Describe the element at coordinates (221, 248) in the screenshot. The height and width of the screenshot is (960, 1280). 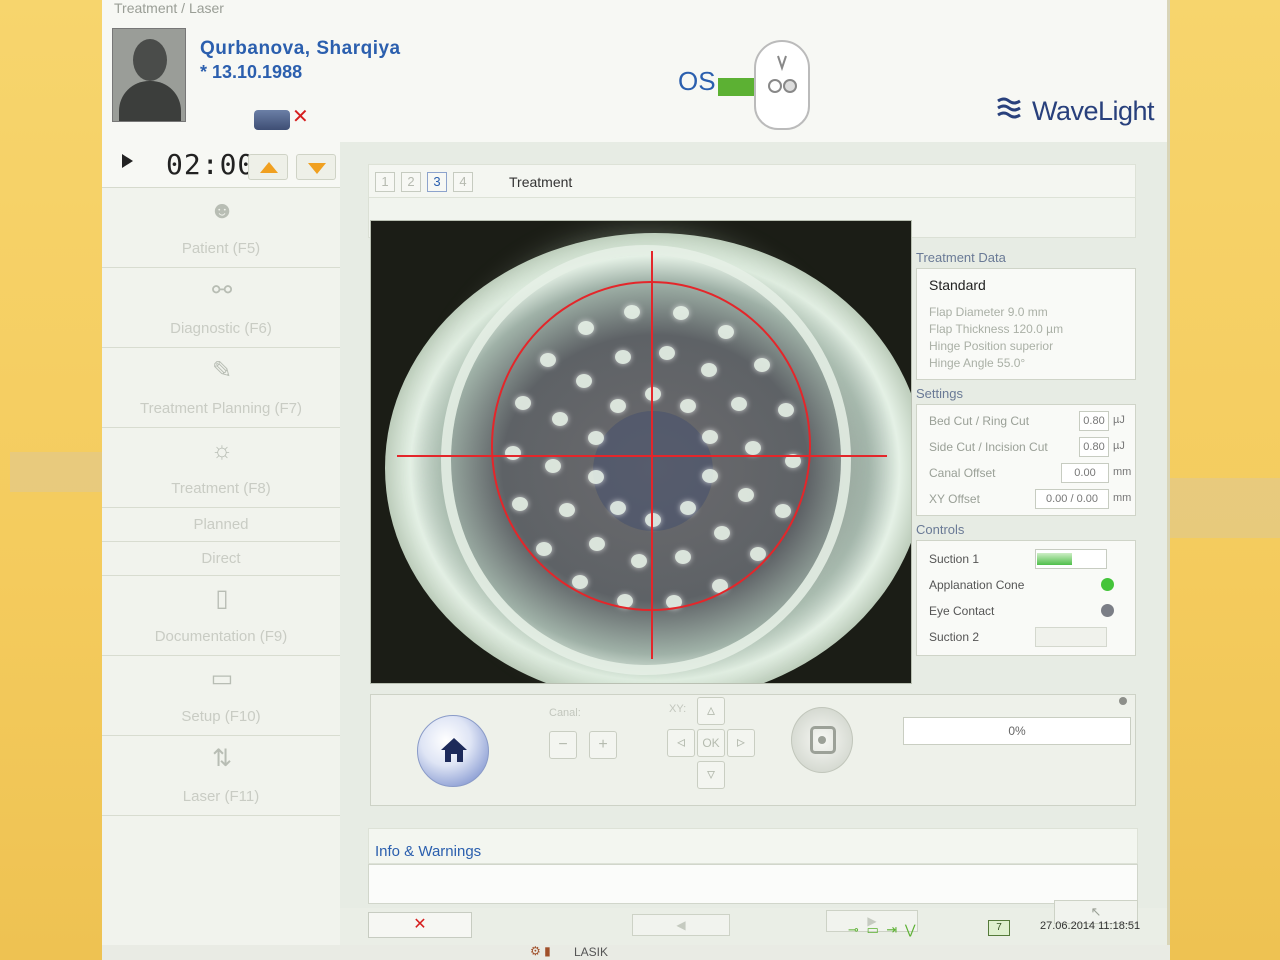
I see `sidebar-item-label: Patient (F5)` at that location.